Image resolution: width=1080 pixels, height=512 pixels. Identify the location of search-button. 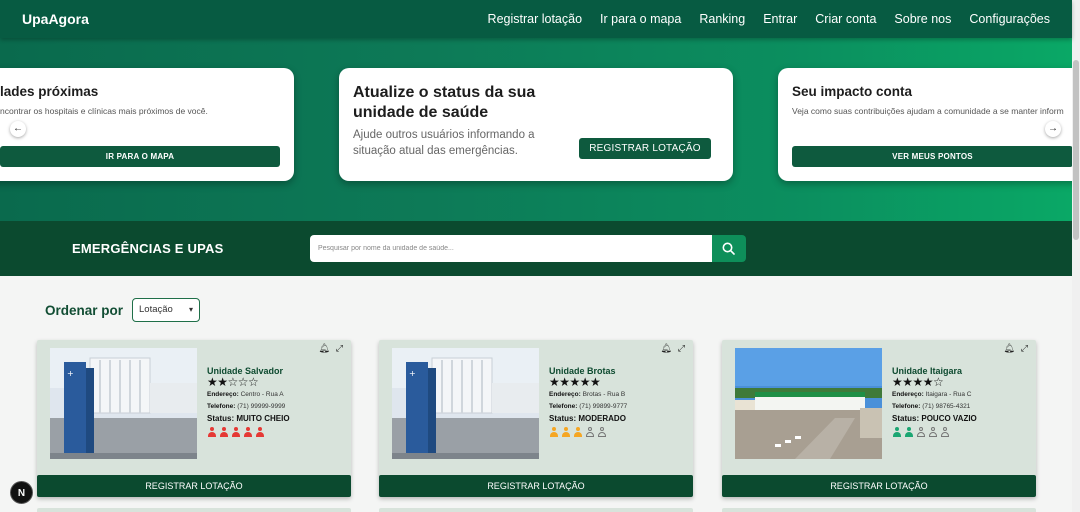
(729, 248).